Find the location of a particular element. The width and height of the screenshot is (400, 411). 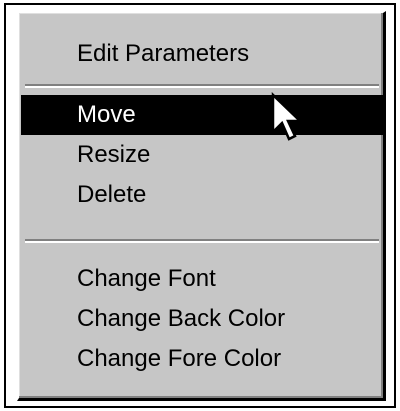

menu-item-resize: Resize is located at coordinates (202, 155).